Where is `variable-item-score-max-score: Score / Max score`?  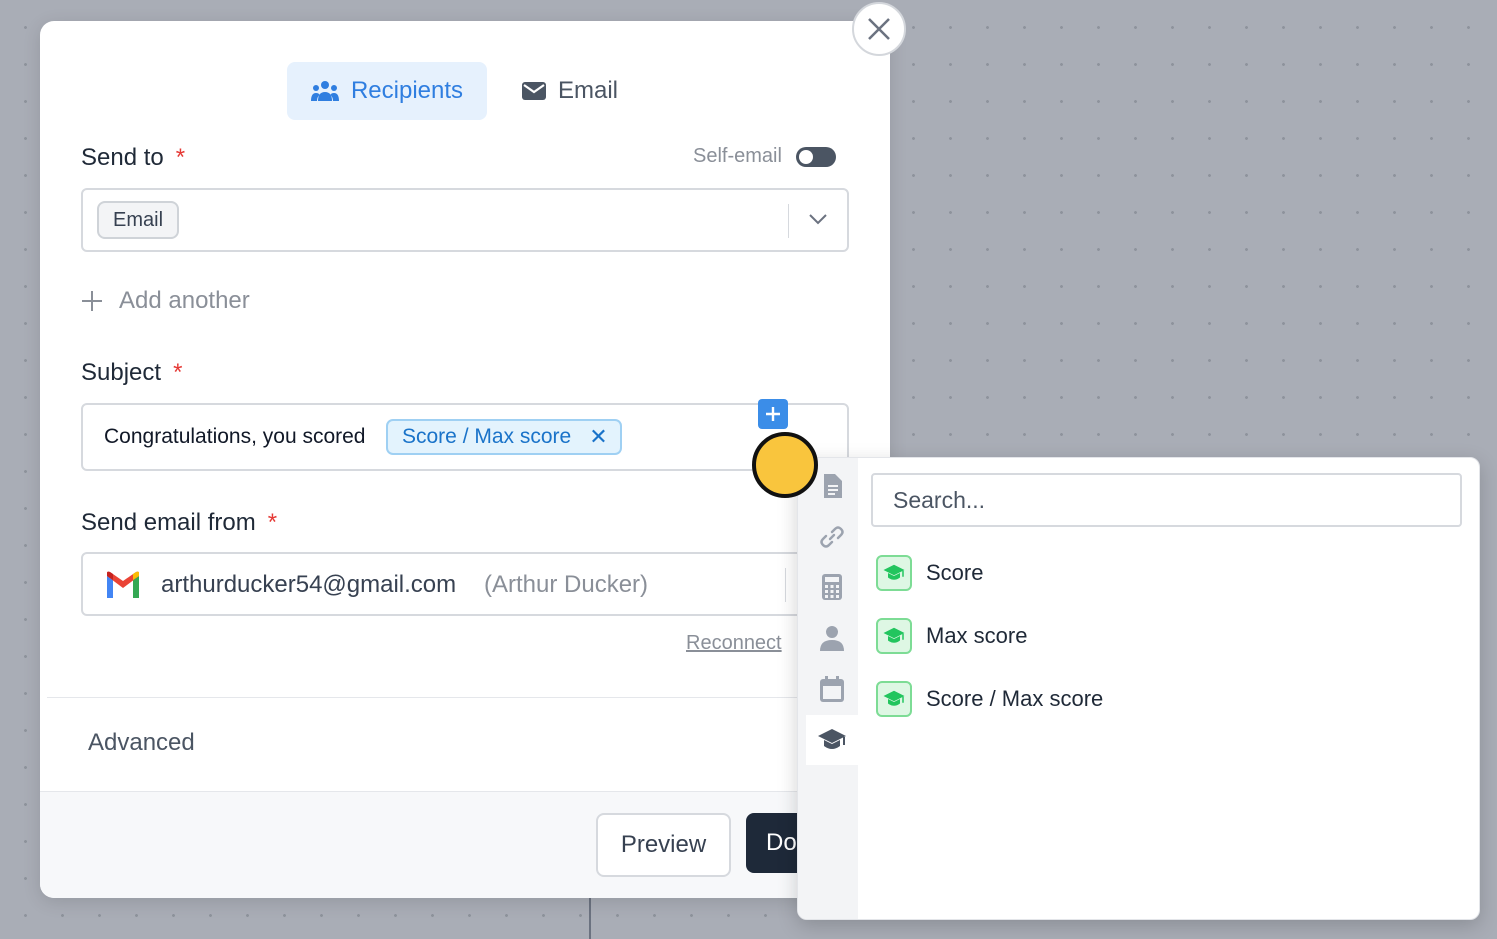 variable-item-score-max-score: Score / Max score is located at coordinates (989, 699).